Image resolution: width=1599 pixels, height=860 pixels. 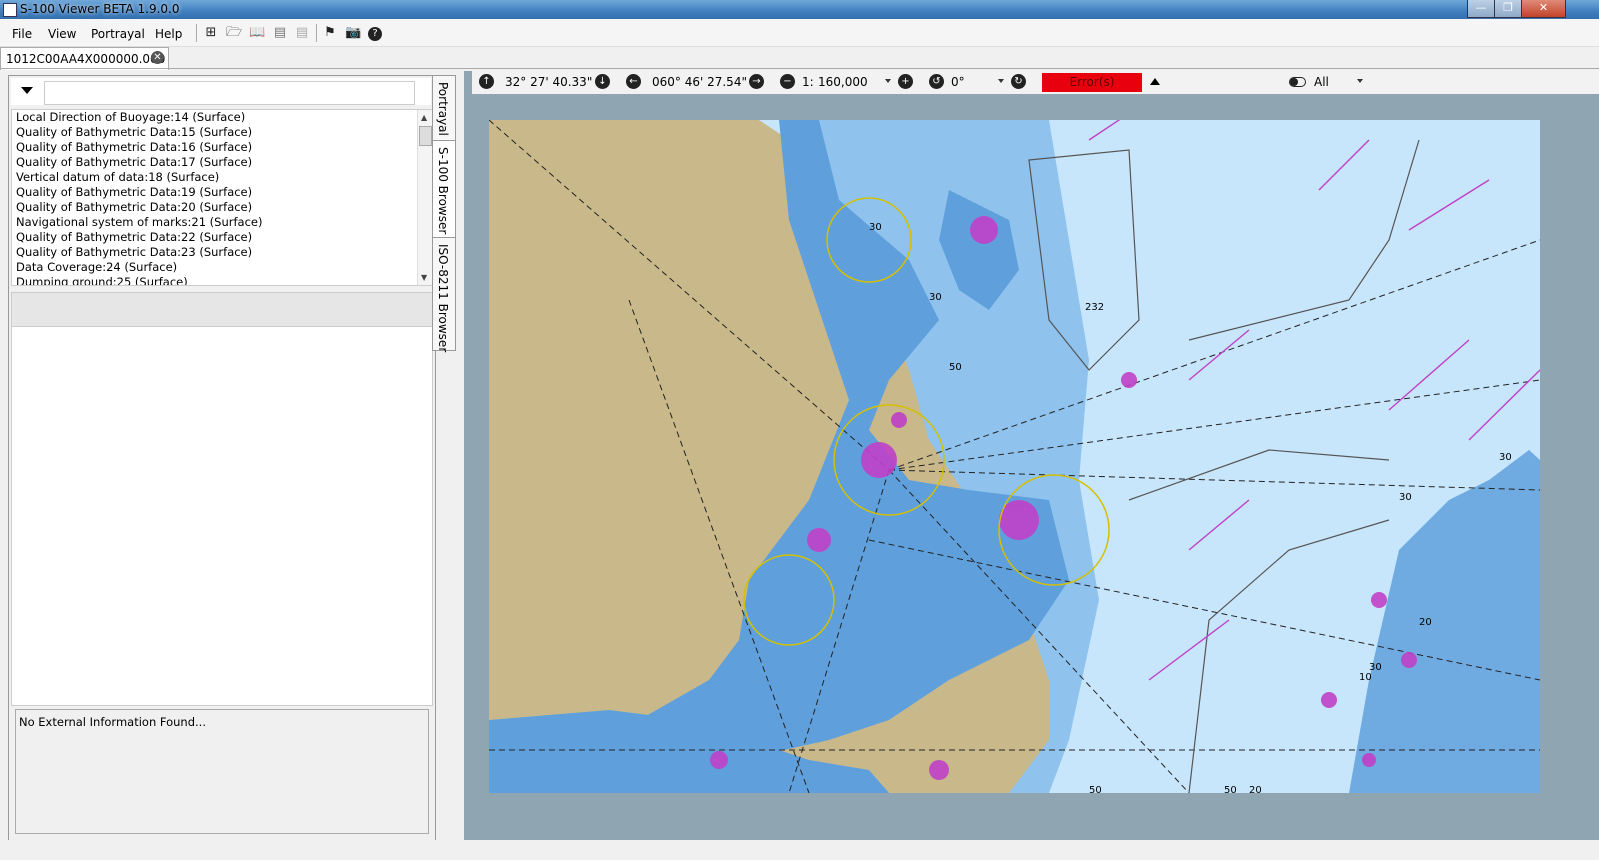 What do you see at coordinates (888, 81) in the screenshot?
I see `scale-dropdown-icon` at bounding box center [888, 81].